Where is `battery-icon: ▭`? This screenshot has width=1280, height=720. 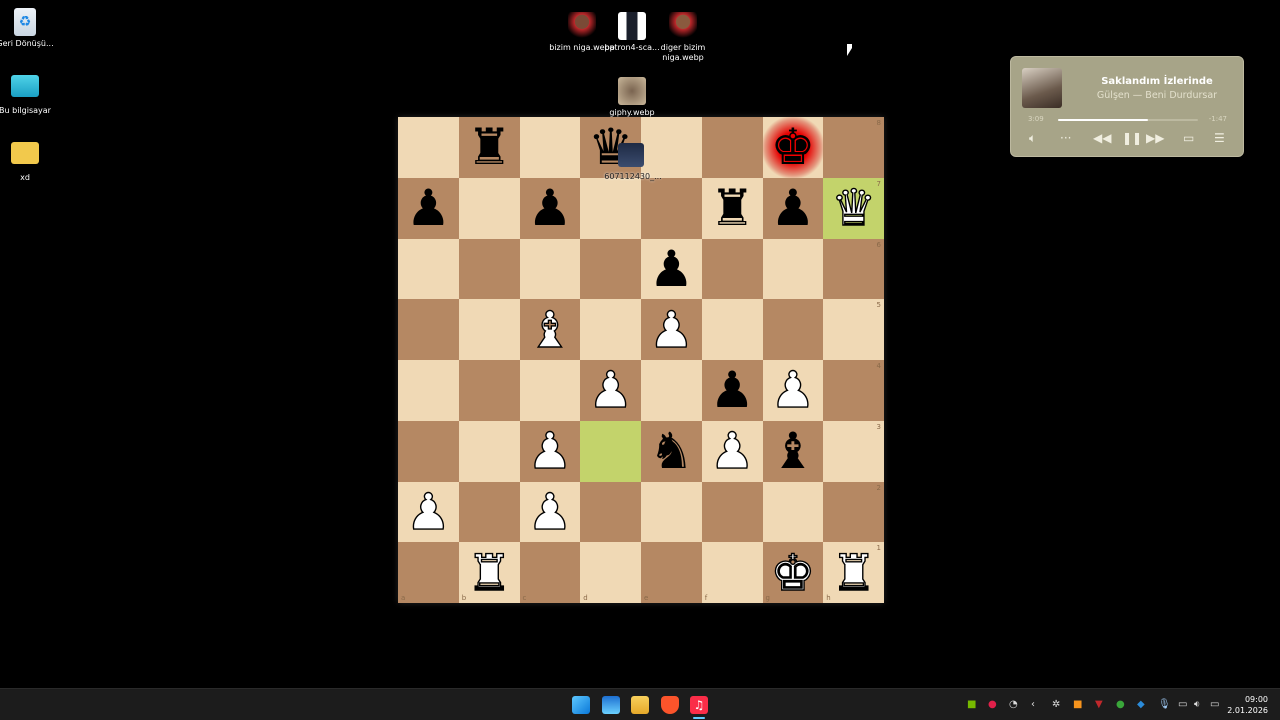
battery-icon: ▭ is located at coordinates (1214, 704).